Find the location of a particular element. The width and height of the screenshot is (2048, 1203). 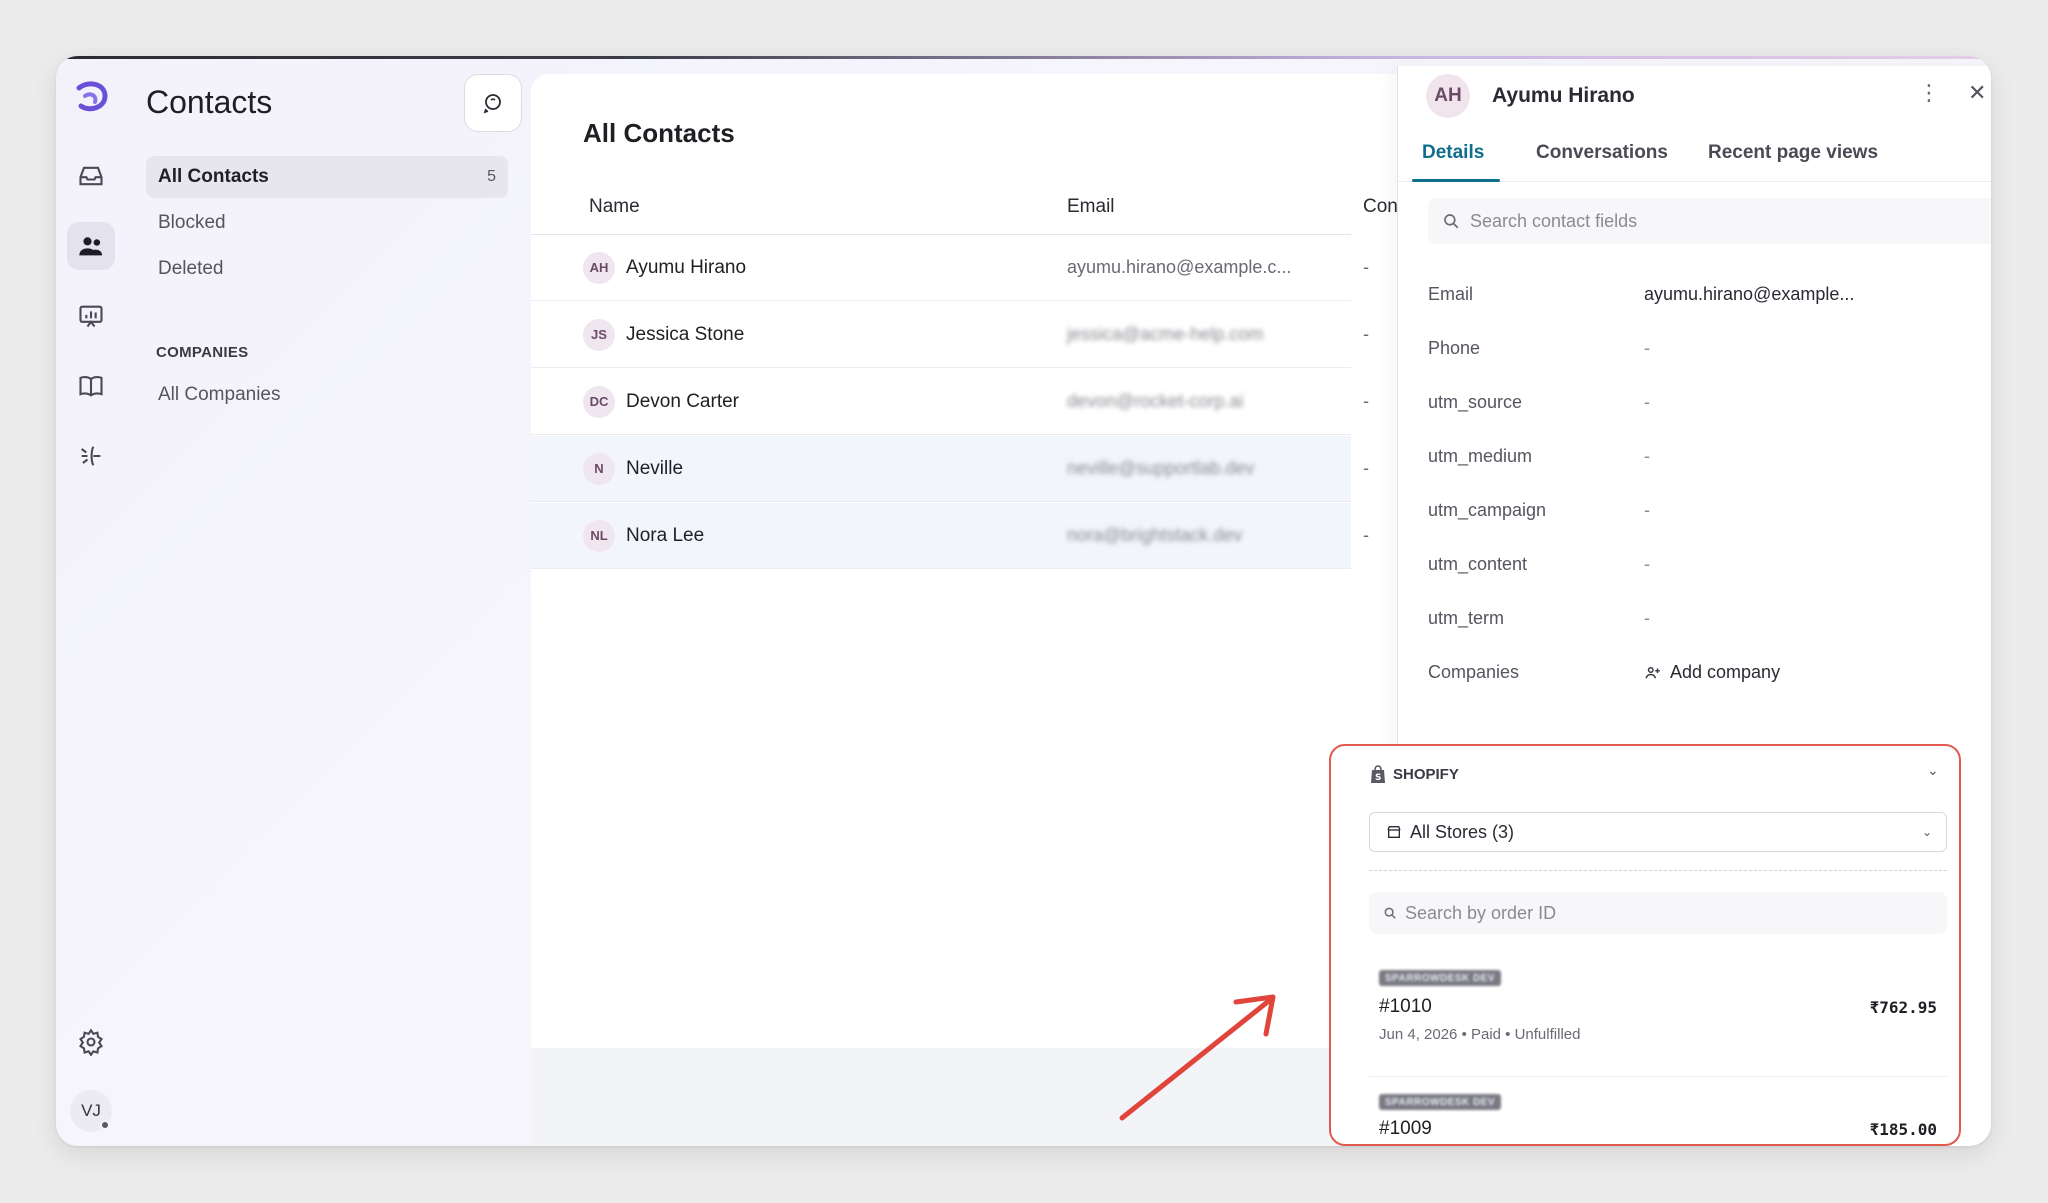

contact-email: nora@brightstack.dev is located at coordinates (1155, 535).